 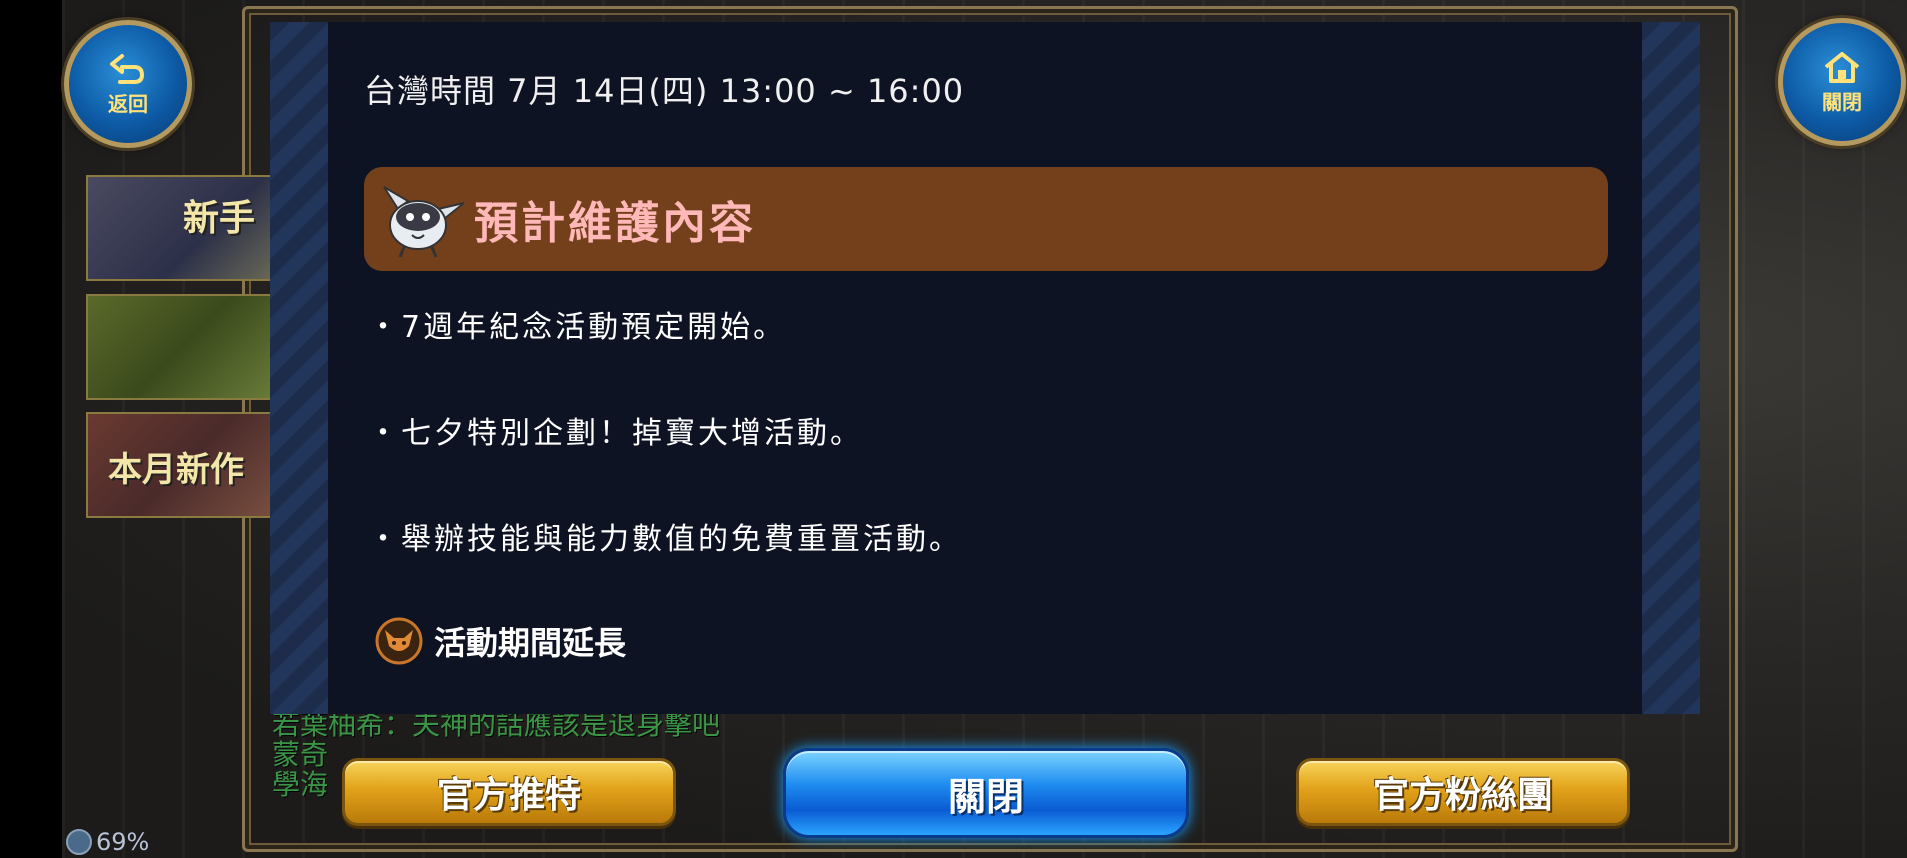 I want to click on notice-item: ・舉辦技能與能力數值的免費重置活動。, so click(x=665, y=539).